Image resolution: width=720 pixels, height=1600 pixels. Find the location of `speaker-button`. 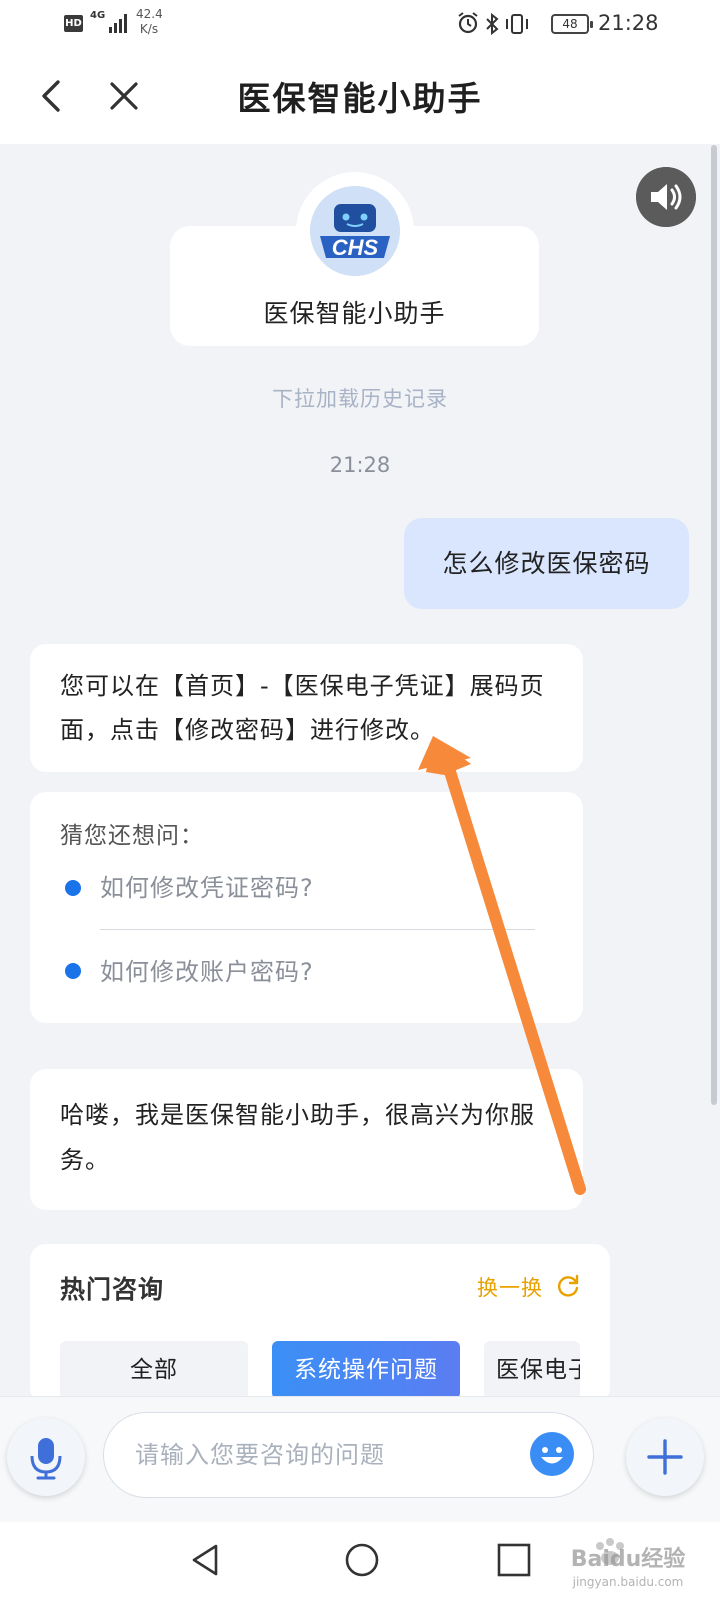

speaker-button is located at coordinates (666, 197).